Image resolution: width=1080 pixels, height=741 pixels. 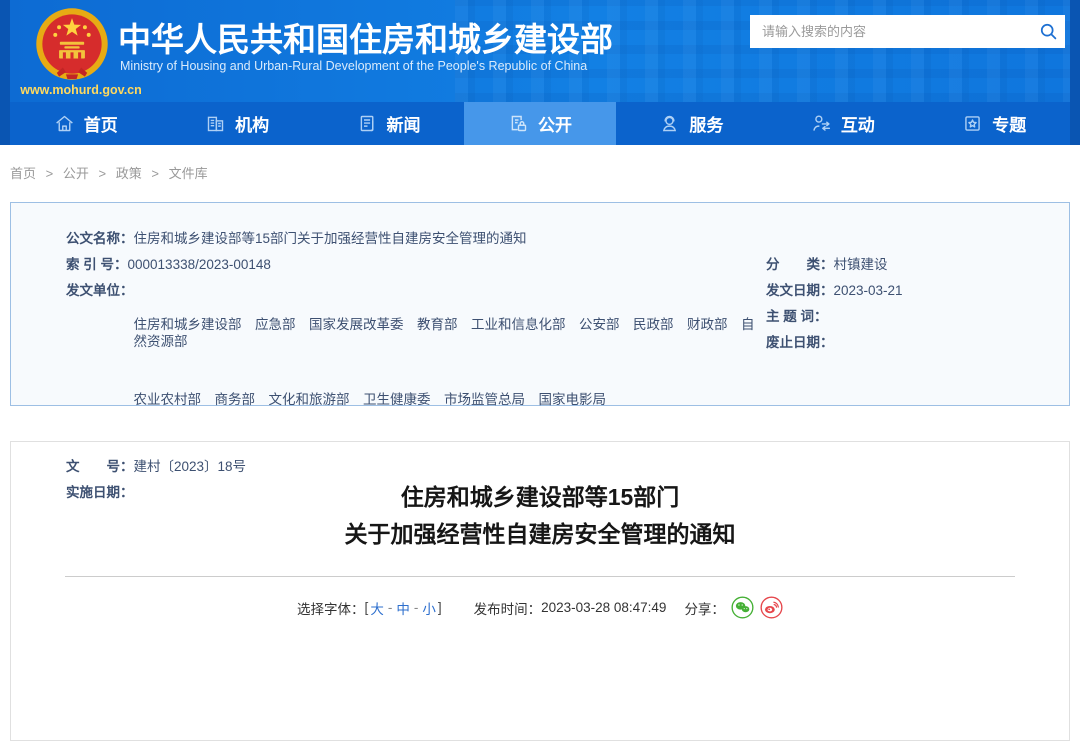 I want to click on site-url: www.mohurd.gov.cn, so click(x=81, y=90).